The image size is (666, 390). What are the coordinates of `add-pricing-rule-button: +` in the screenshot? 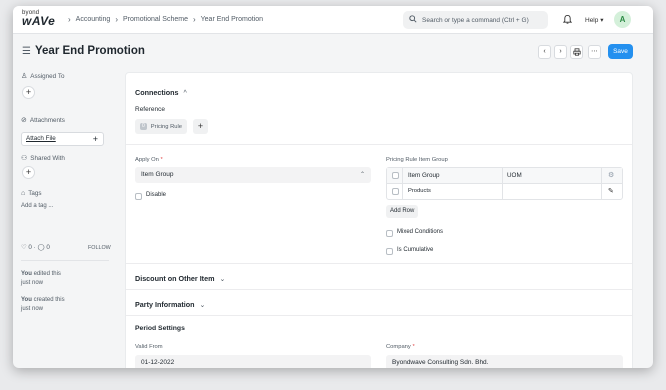 It's located at (200, 126).